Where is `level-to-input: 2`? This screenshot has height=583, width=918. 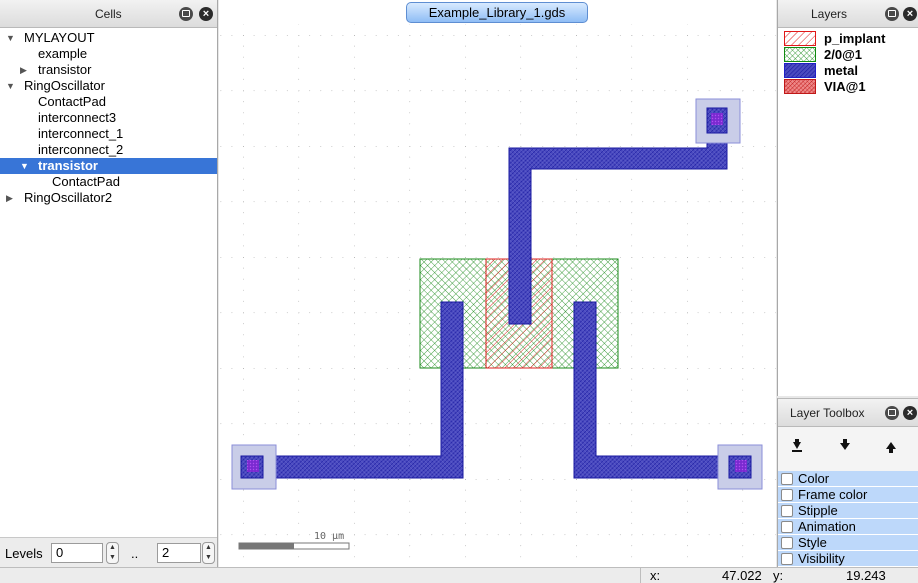
level-to-input: 2 is located at coordinates (179, 553).